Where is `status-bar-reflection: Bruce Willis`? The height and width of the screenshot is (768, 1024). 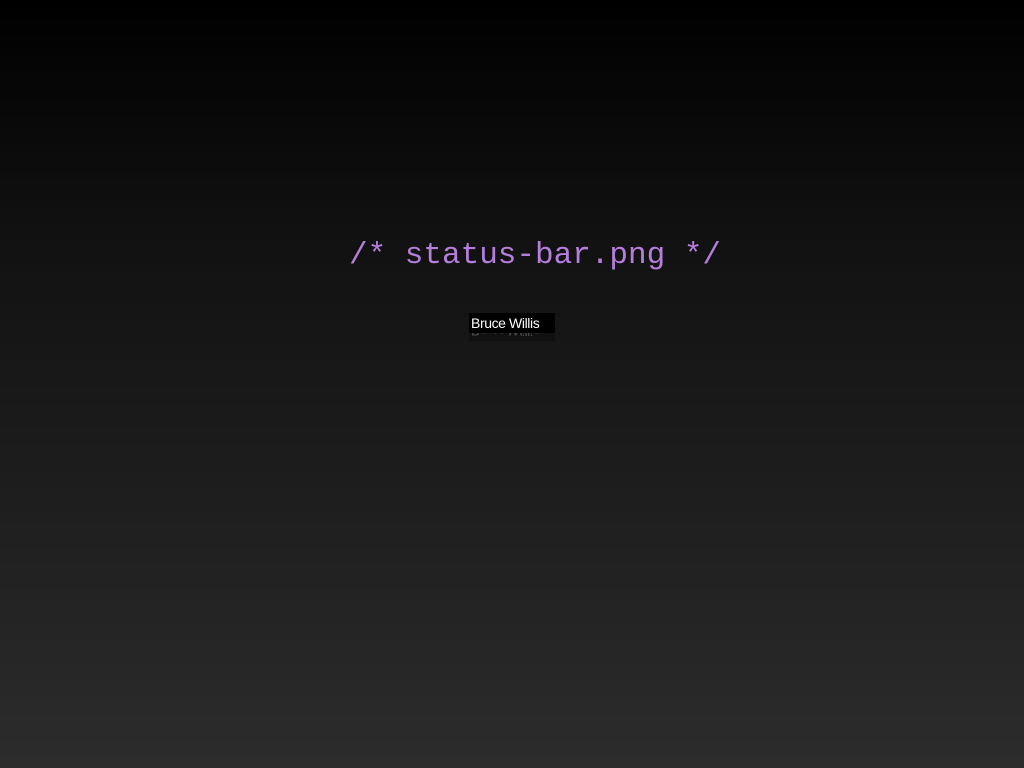
status-bar-reflection: Bruce Willis is located at coordinates (512, 337).